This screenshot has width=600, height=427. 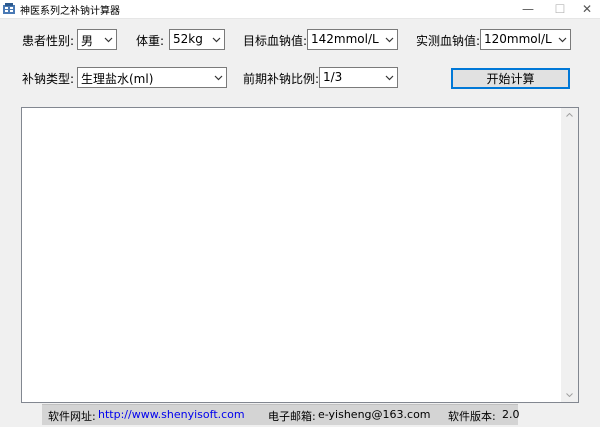 What do you see at coordinates (560, 9) in the screenshot?
I see `maximize-button: ☐` at bounding box center [560, 9].